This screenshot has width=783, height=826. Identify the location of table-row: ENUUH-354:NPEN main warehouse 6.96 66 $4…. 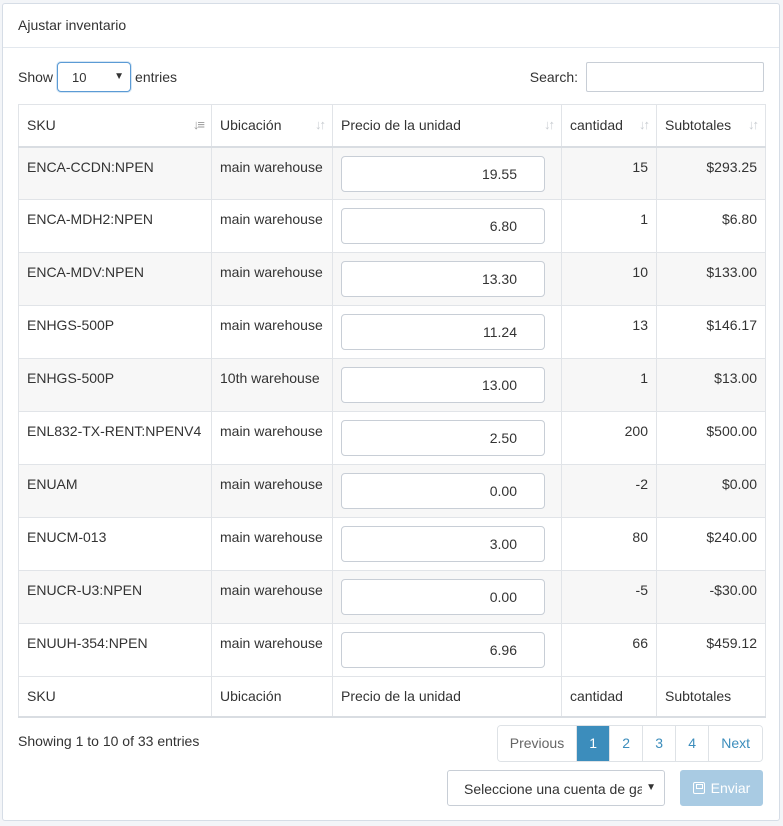
(392, 650).